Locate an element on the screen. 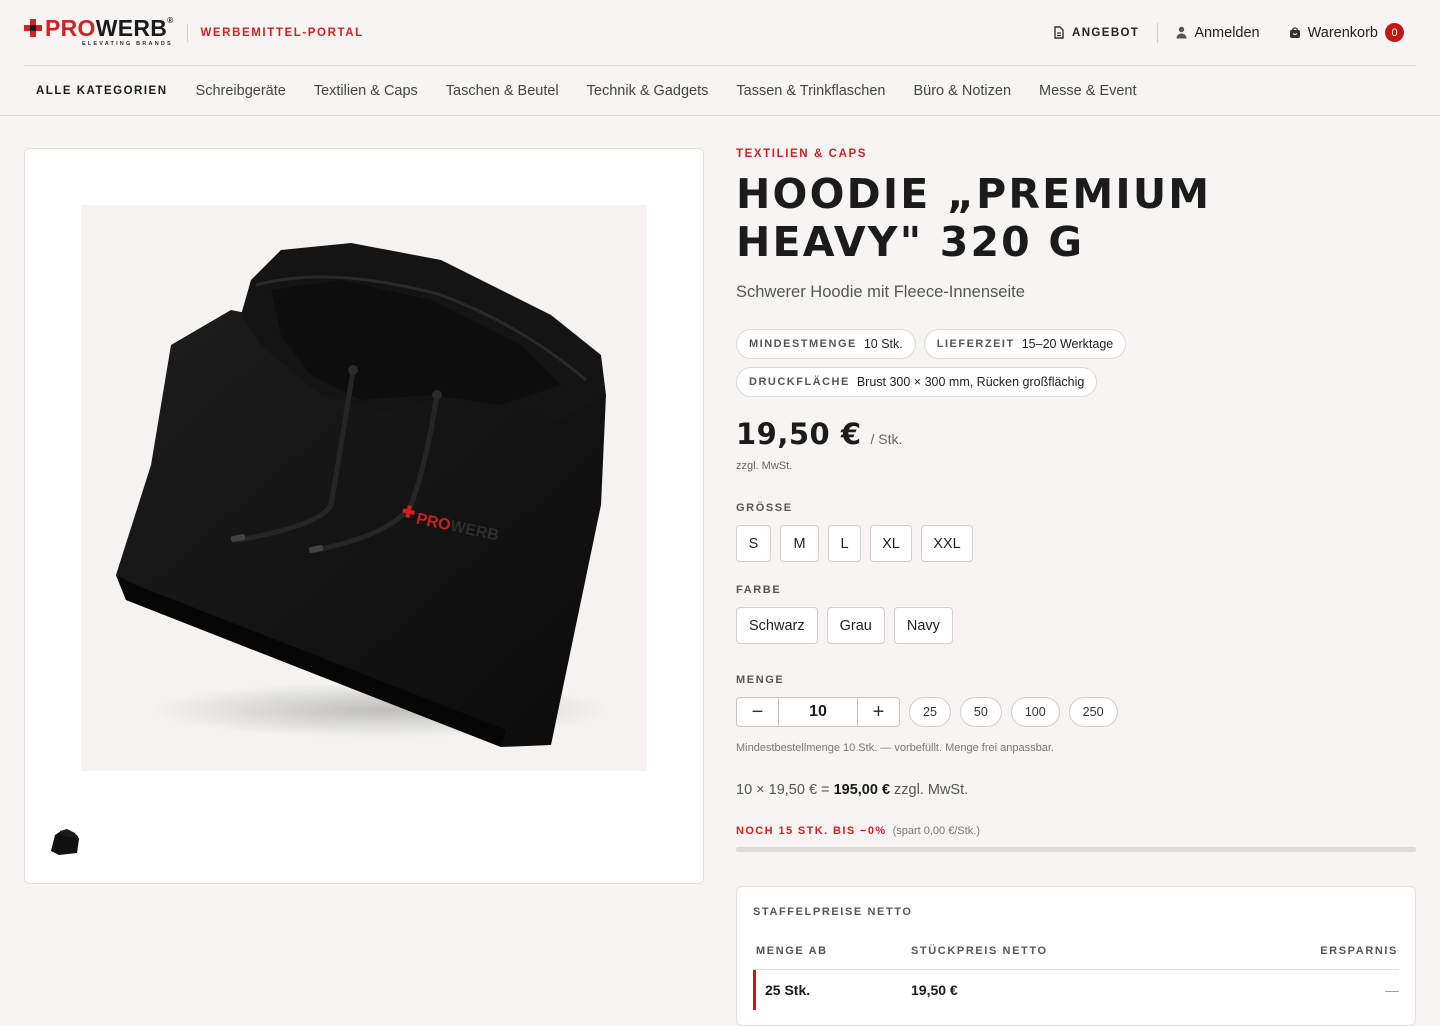 The width and height of the screenshot is (1440, 1026). color-options: Schwarz Grau Navy is located at coordinates (1076, 625).